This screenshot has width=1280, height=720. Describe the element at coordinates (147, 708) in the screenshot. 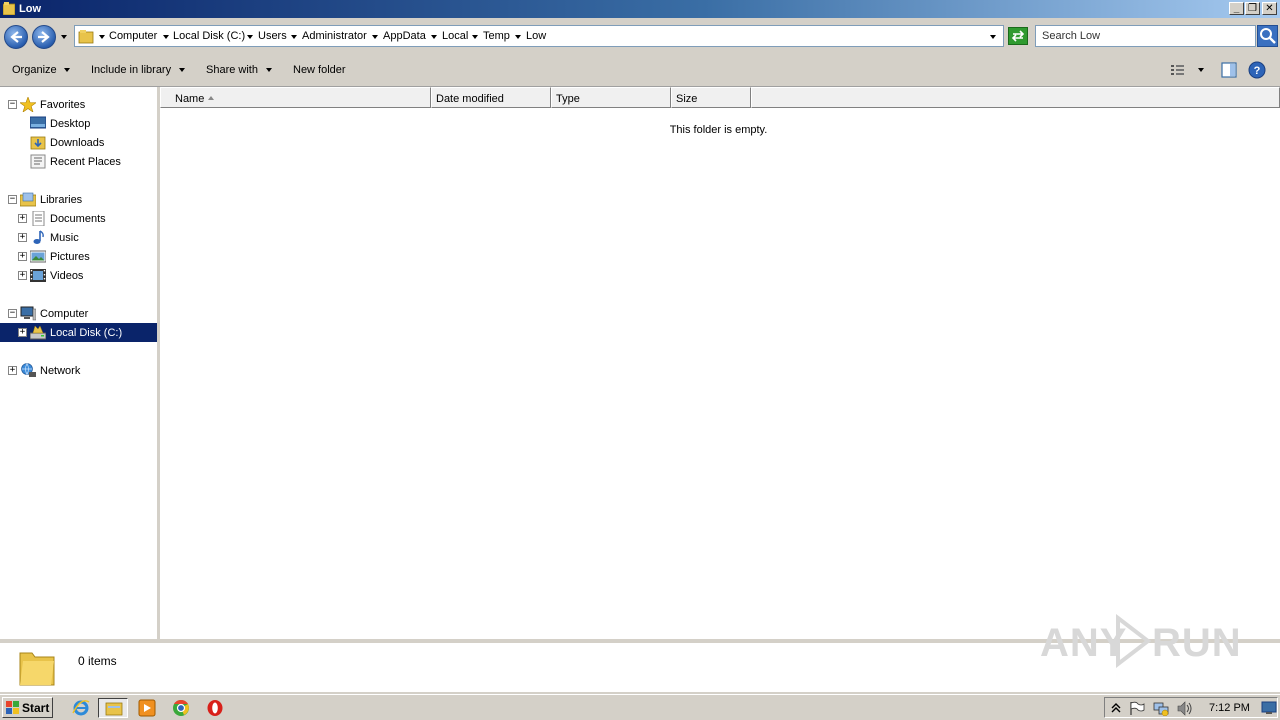

I see `taskbar-media-player` at that location.